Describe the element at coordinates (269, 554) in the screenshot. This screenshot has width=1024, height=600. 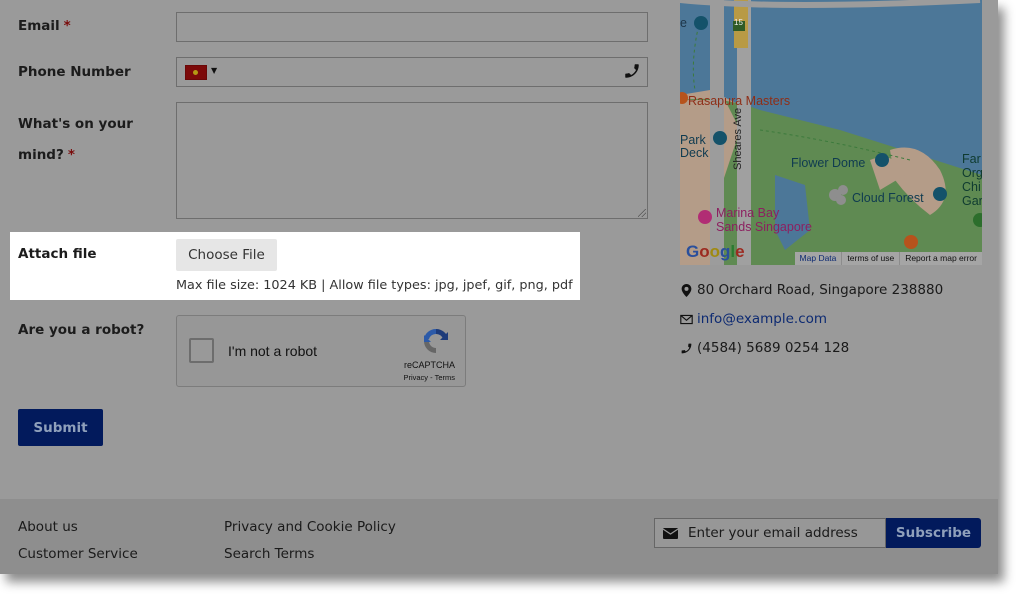
I see `footer-link-search-terms: Search Terms` at that location.